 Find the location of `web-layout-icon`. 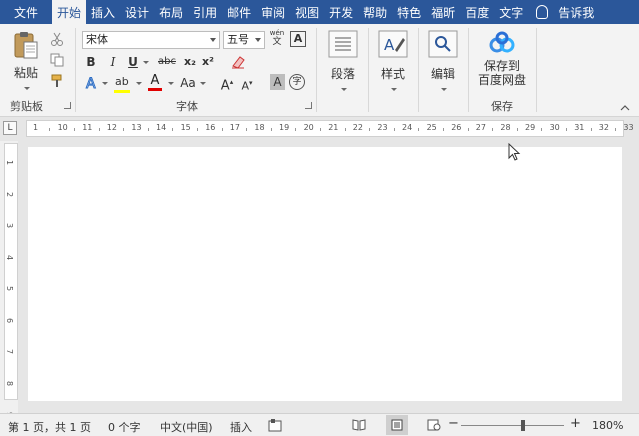

web-layout-icon is located at coordinates (434, 425).